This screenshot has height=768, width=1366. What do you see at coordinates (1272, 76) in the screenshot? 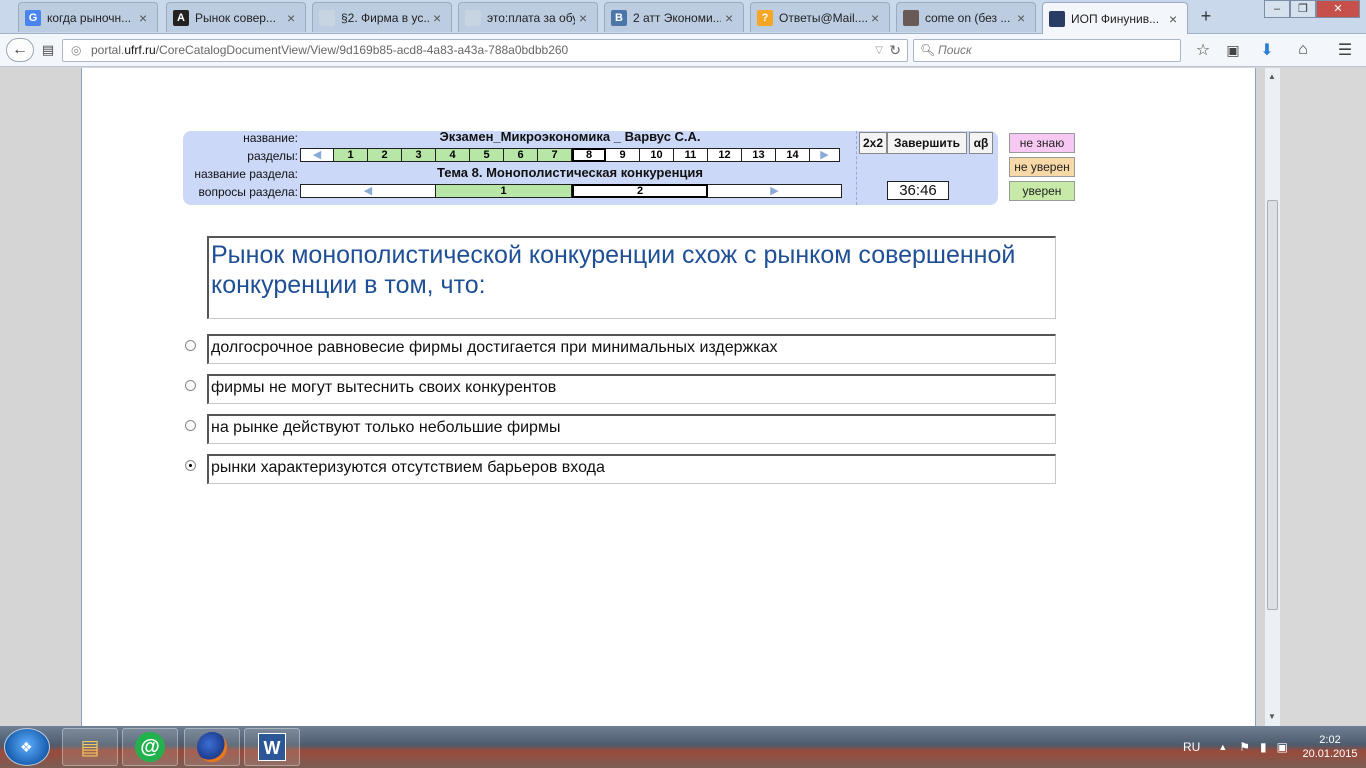
I see `scroll-up-arrow: ▲` at bounding box center [1272, 76].